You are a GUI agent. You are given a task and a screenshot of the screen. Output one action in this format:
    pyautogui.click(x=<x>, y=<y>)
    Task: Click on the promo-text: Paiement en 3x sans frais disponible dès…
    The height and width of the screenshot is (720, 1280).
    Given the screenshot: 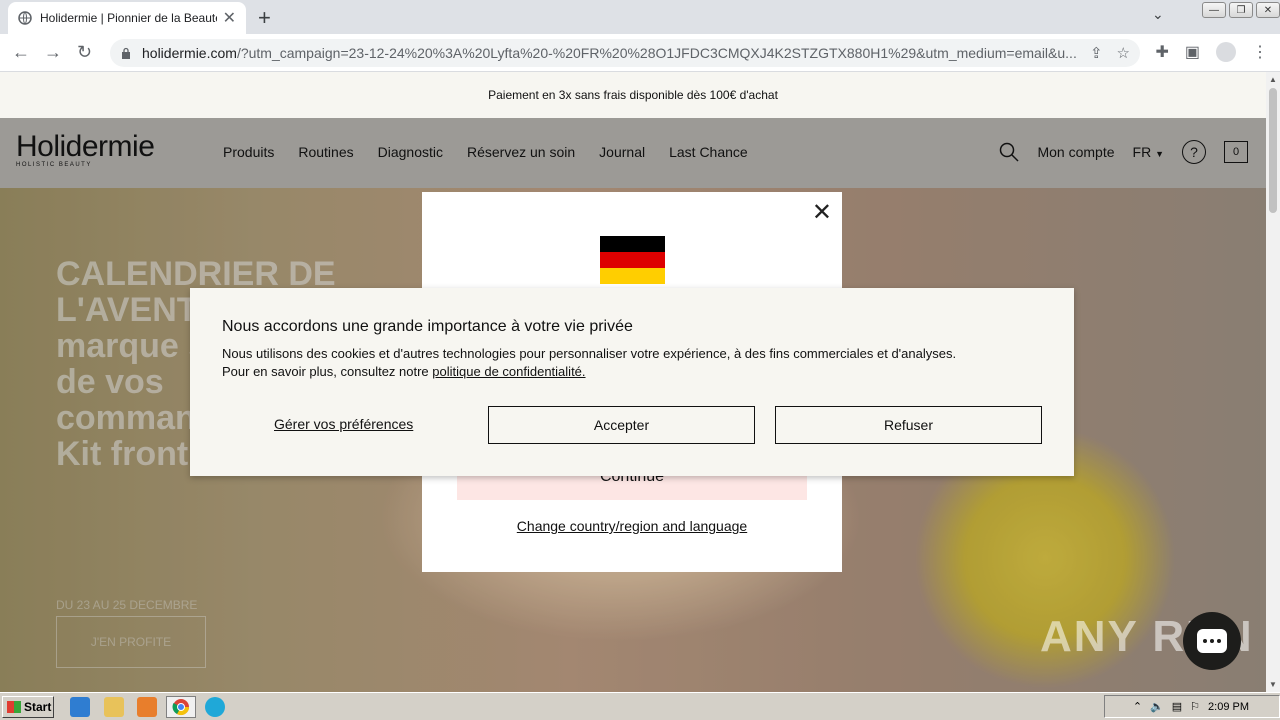 What is the action you would take?
    pyautogui.click(x=633, y=95)
    